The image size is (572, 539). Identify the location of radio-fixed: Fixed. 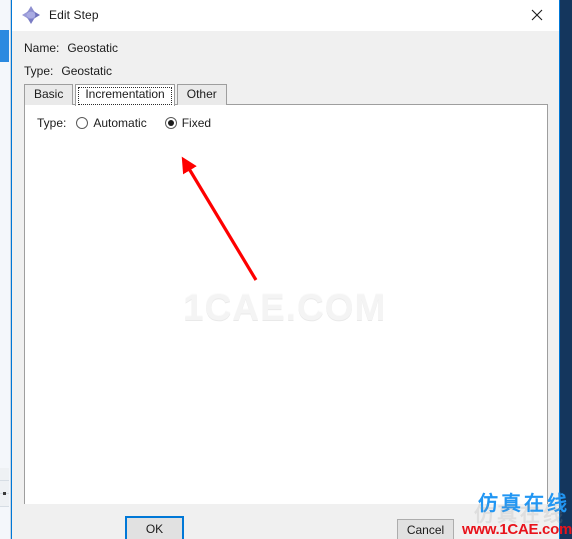
(188, 123).